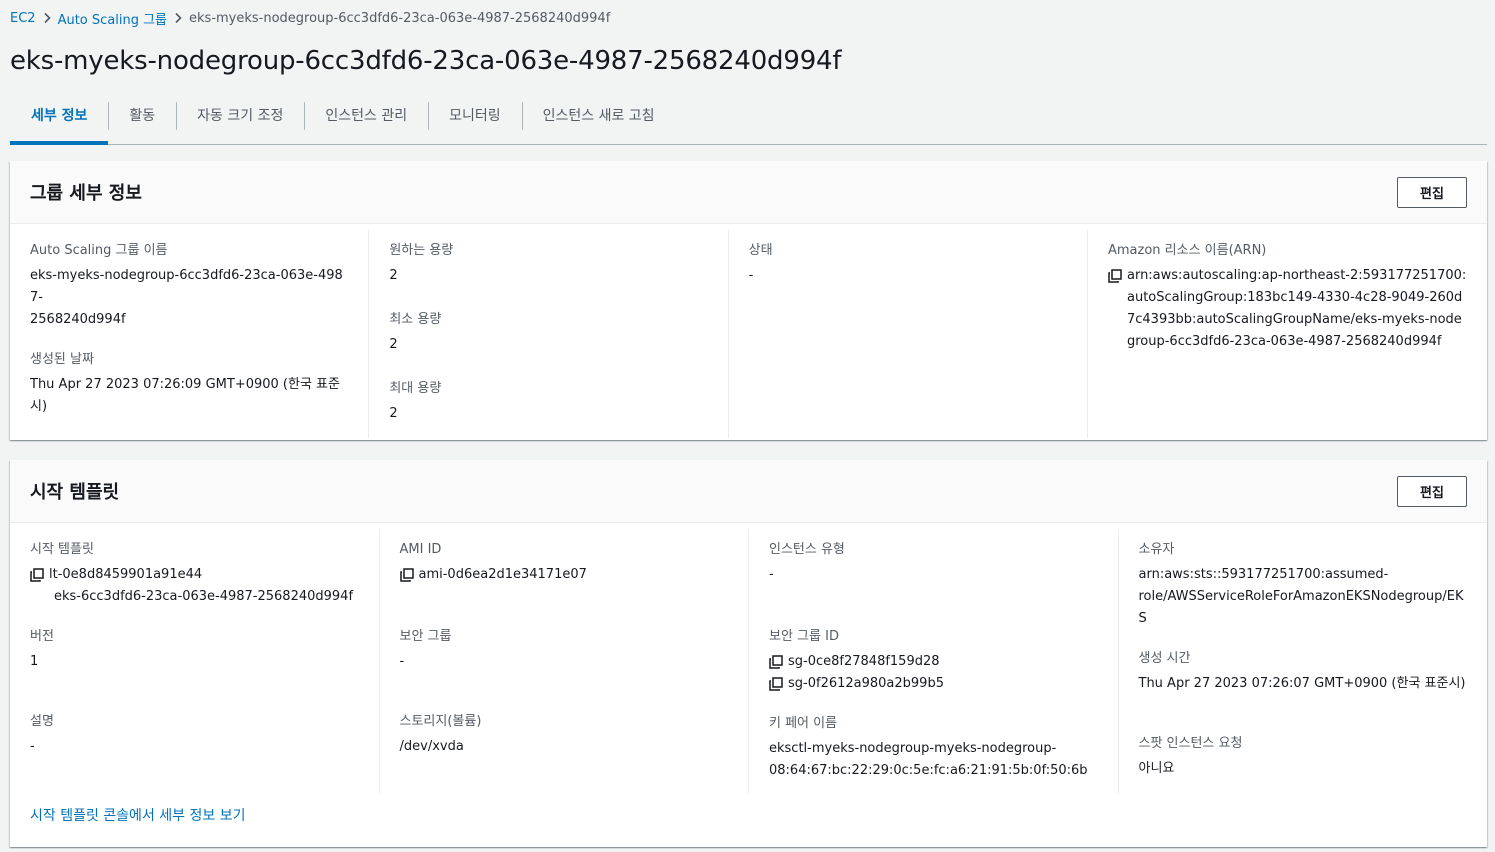 Image resolution: width=1495 pixels, height=852 pixels. What do you see at coordinates (393, 275) in the screenshot?
I see `desired-capacity-value: 2` at bounding box center [393, 275].